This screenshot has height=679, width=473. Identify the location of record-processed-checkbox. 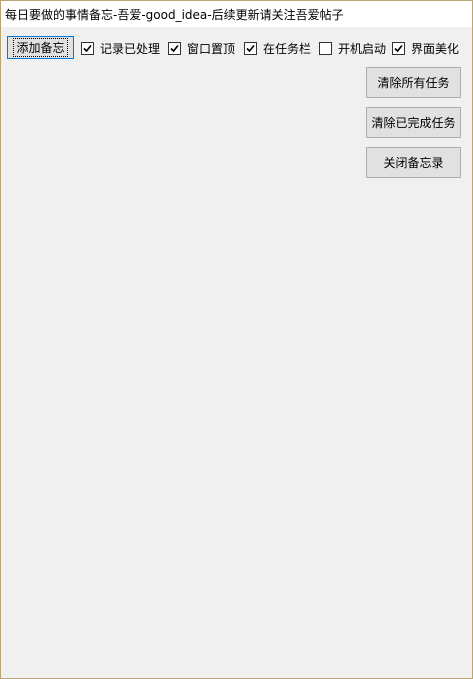
(87, 48).